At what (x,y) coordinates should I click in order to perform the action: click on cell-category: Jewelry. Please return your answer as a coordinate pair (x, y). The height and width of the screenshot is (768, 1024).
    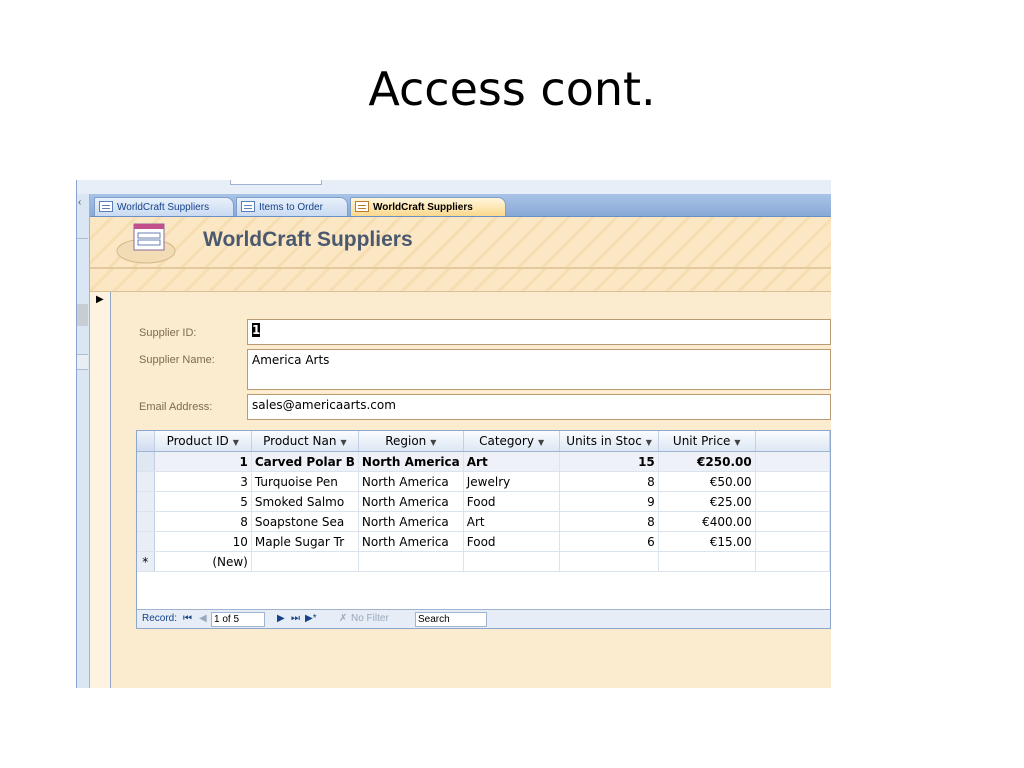
    Looking at the image, I should click on (512, 481).